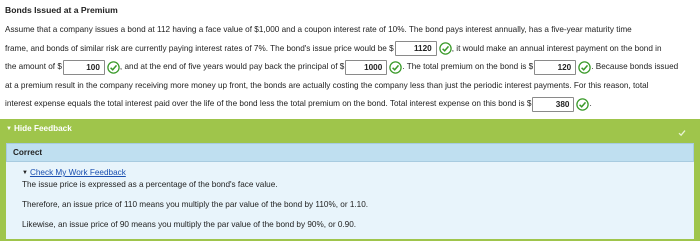 Image resolution: width=700 pixels, height=241 pixels. Describe the element at coordinates (78, 172) in the screenshot. I see `check-my-work-link: Check My Work Feedback` at that location.